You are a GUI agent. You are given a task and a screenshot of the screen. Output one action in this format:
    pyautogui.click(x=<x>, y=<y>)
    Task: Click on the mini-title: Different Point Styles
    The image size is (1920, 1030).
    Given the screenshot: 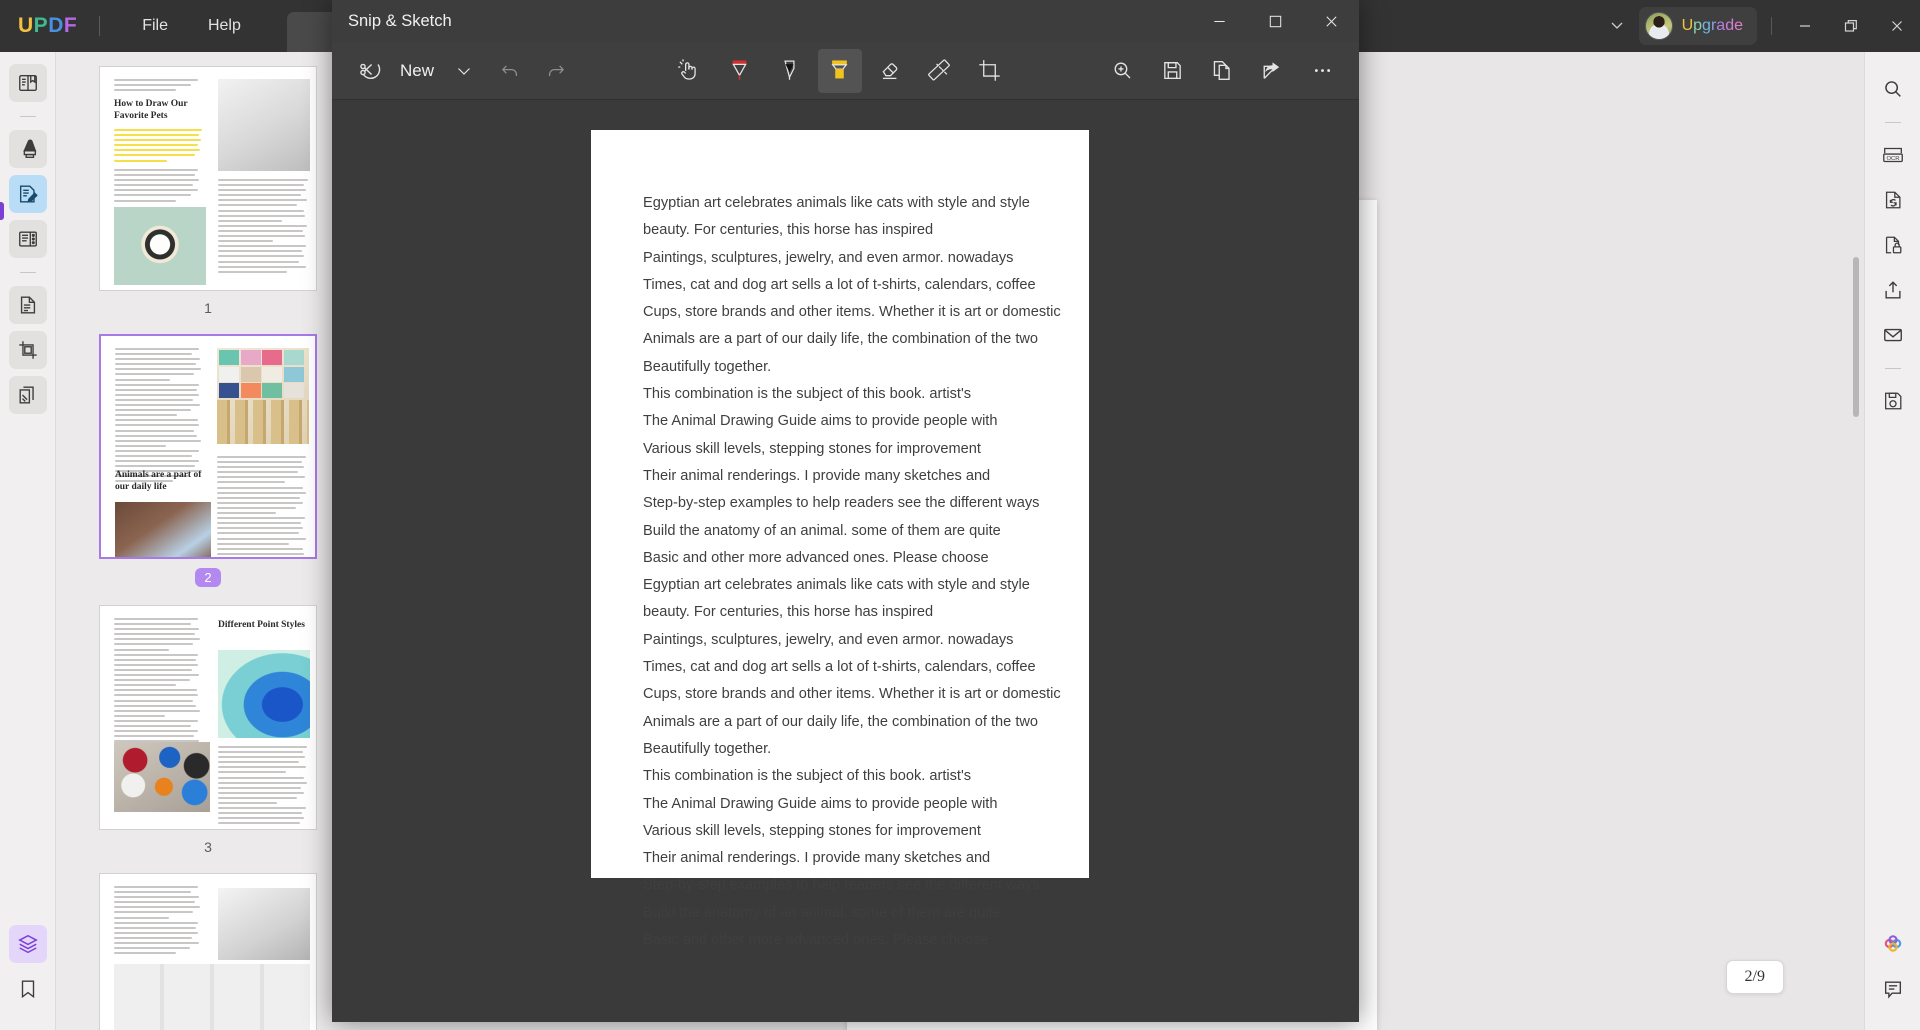 What is the action you would take?
    pyautogui.click(x=261, y=625)
    